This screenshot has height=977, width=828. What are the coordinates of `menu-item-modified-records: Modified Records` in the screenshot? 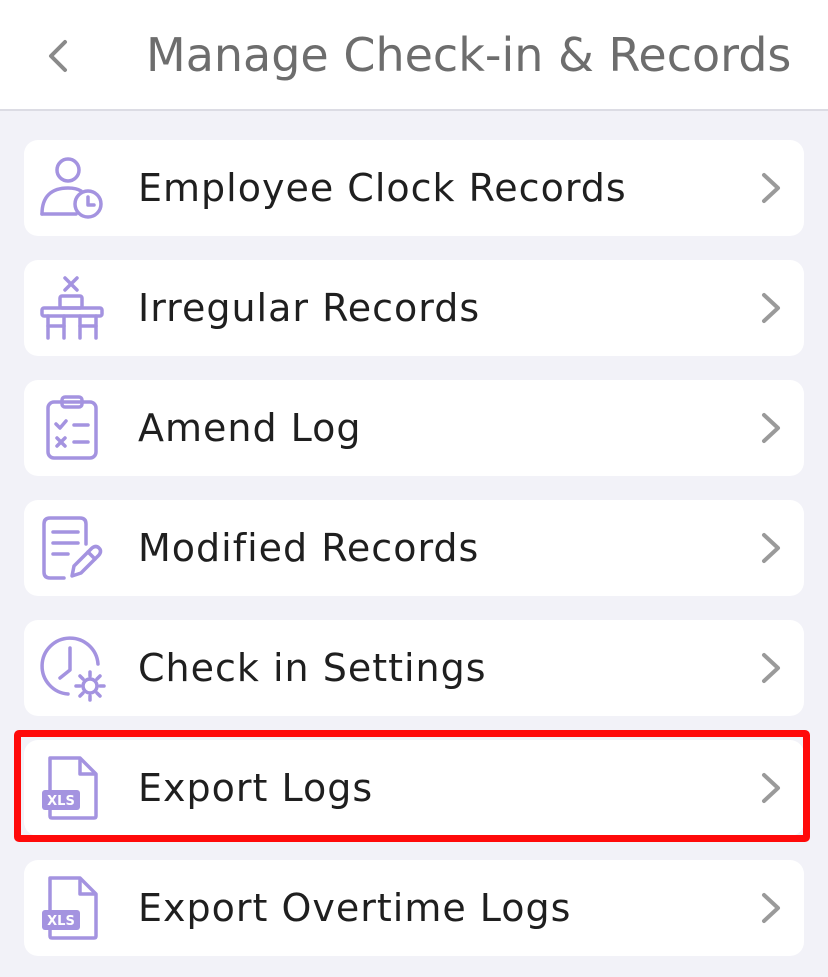 It's located at (414, 548).